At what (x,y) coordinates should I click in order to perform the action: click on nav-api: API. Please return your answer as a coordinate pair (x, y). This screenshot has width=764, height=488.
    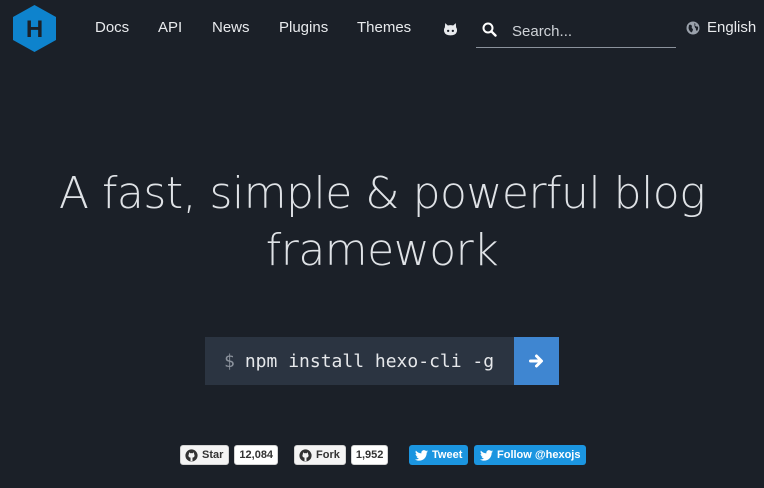
    Looking at the image, I should click on (170, 28).